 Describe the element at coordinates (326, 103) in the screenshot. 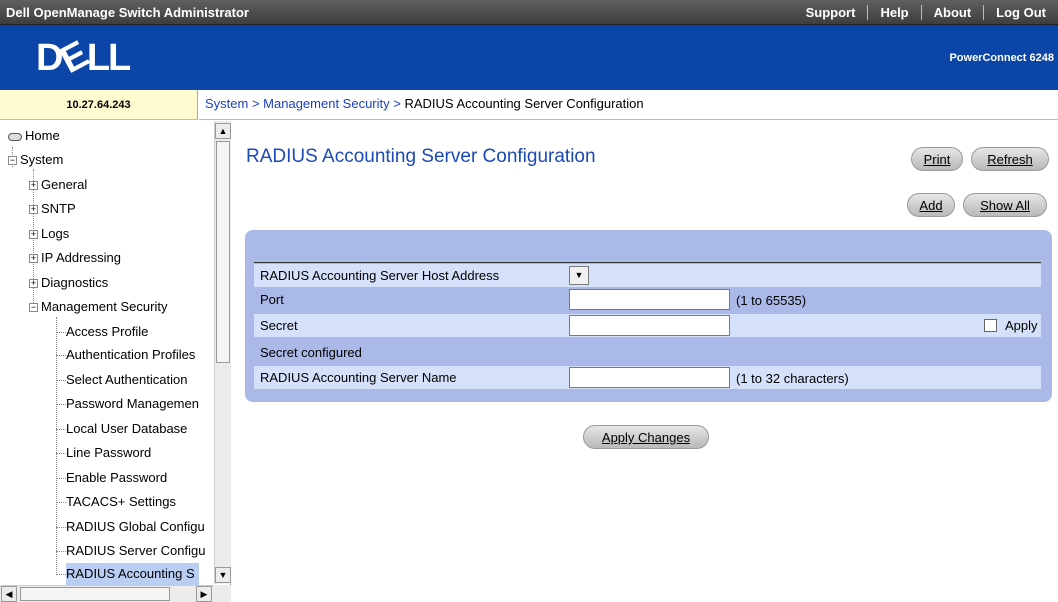

I see `breadcrumb-management-security: Management Security` at that location.